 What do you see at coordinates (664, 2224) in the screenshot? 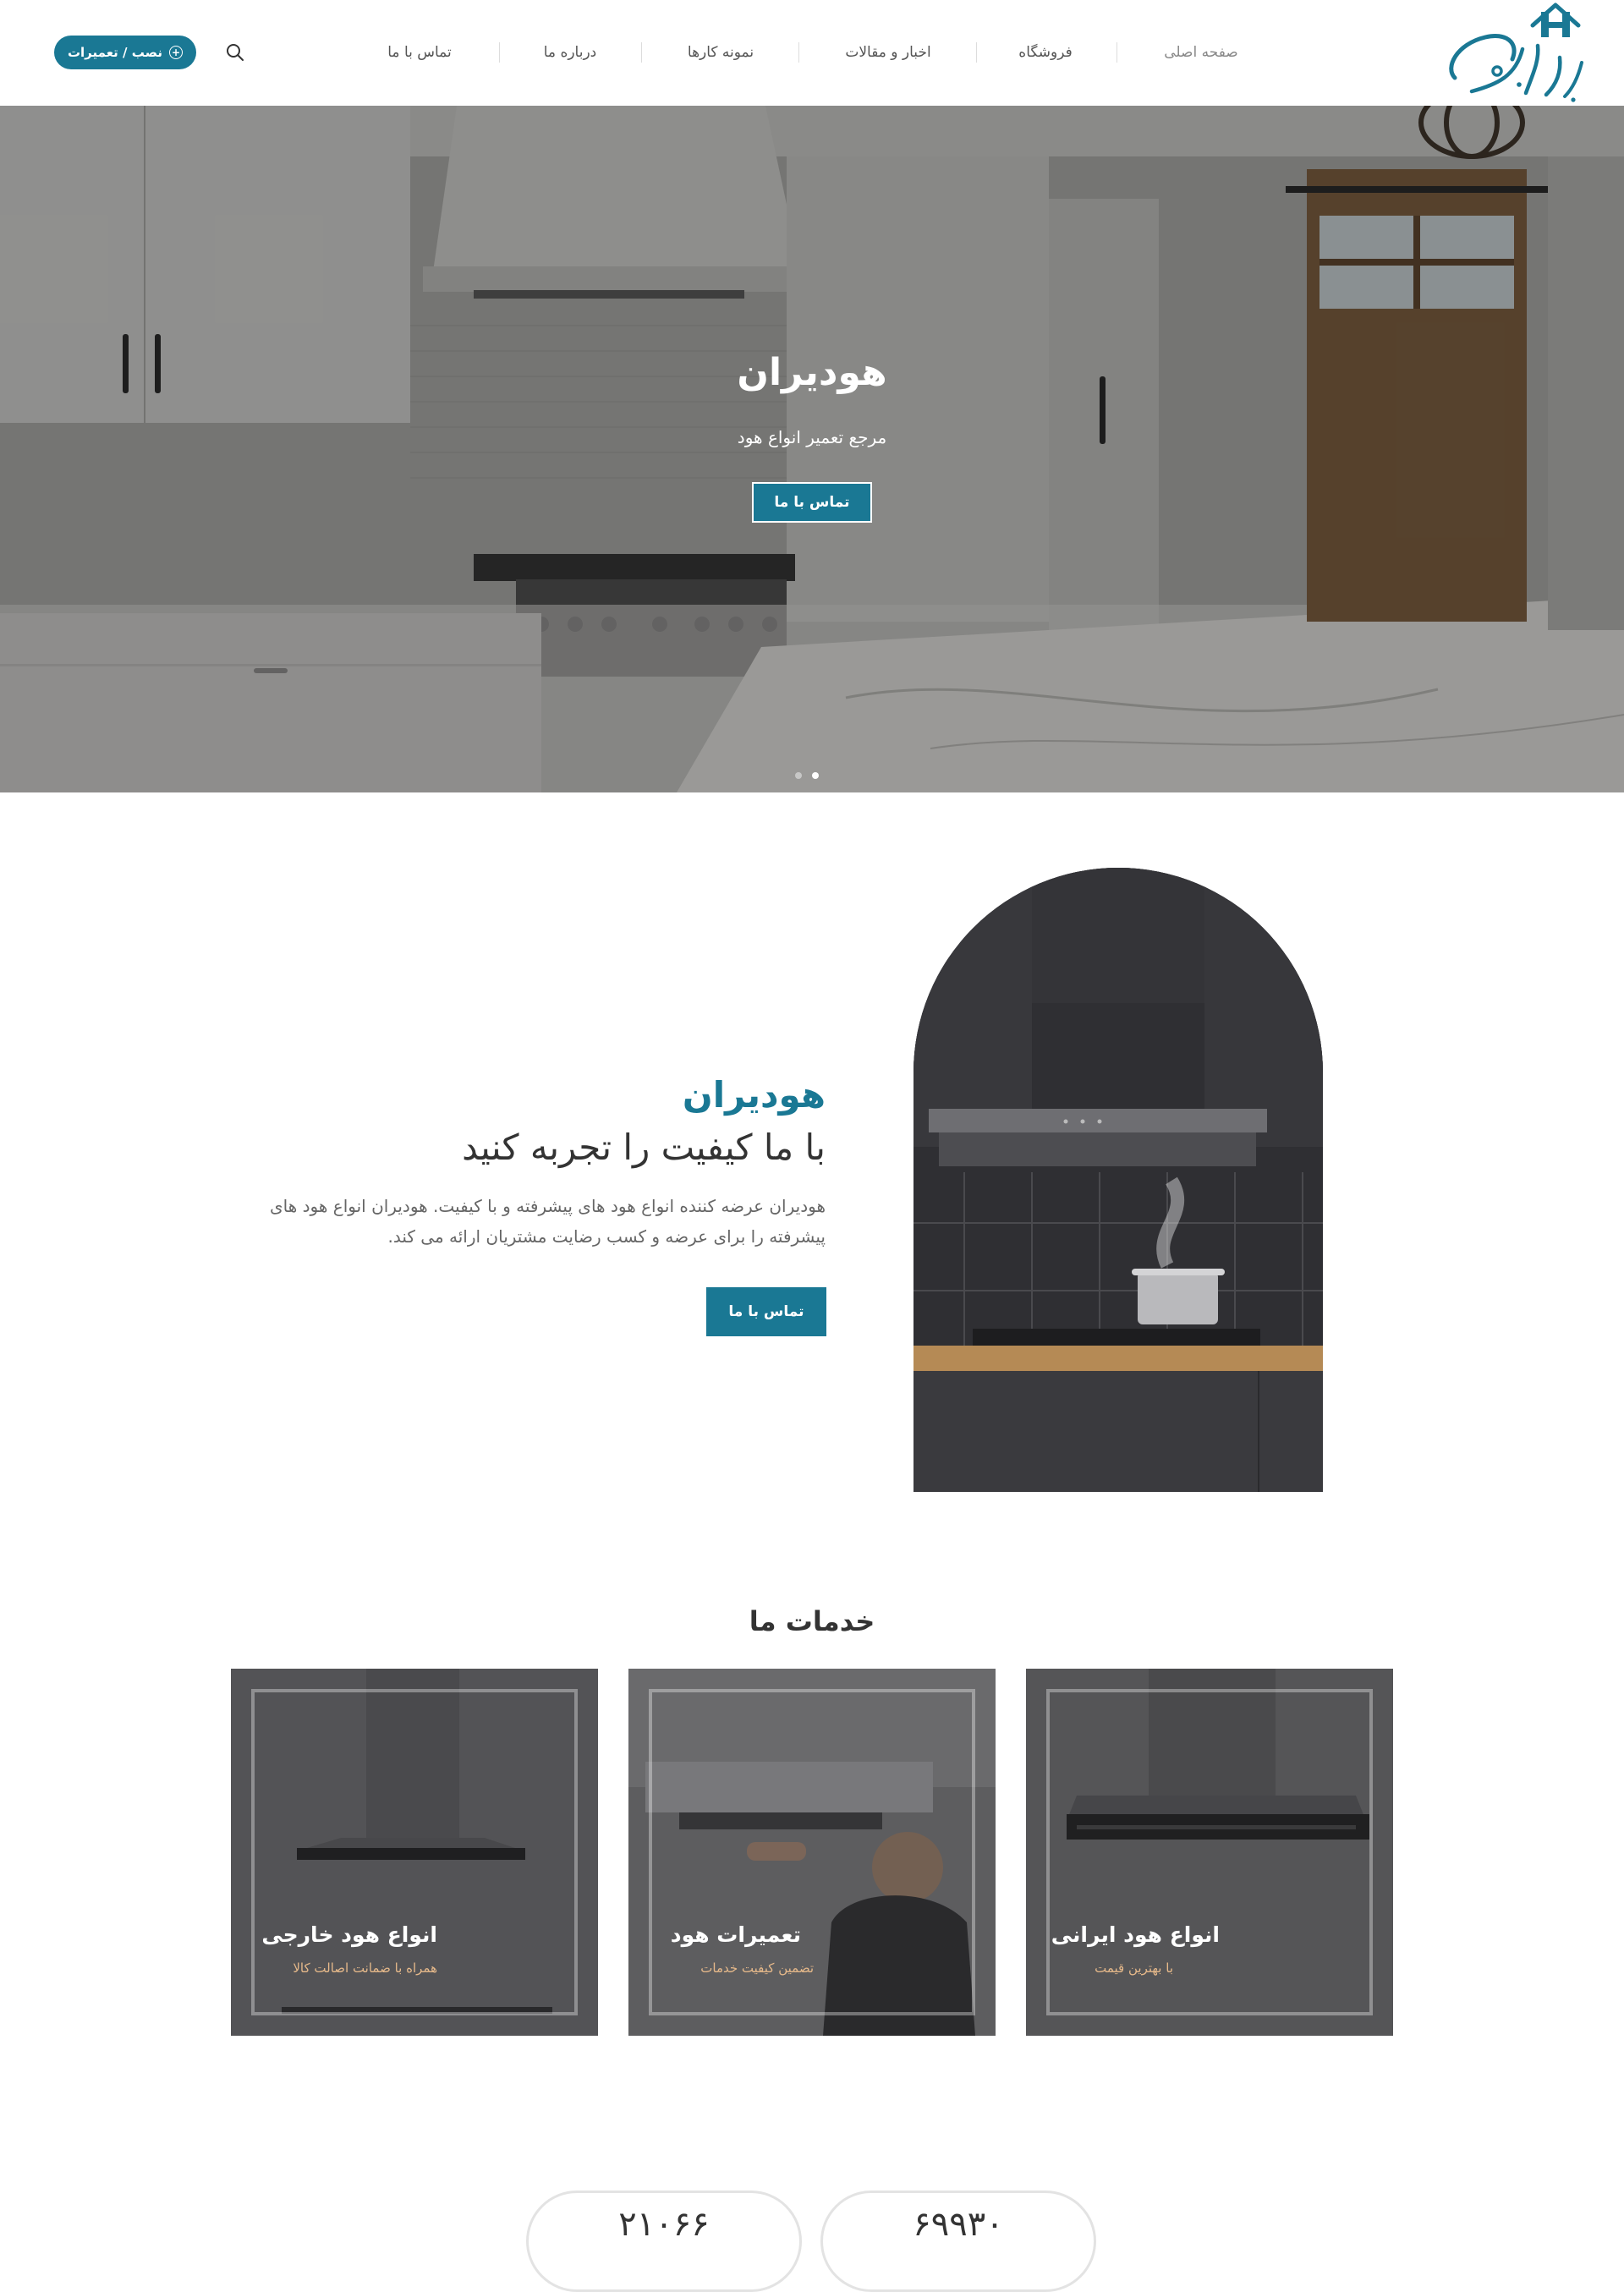
I see `stat-value: ۲۱۰۶۶` at bounding box center [664, 2224].